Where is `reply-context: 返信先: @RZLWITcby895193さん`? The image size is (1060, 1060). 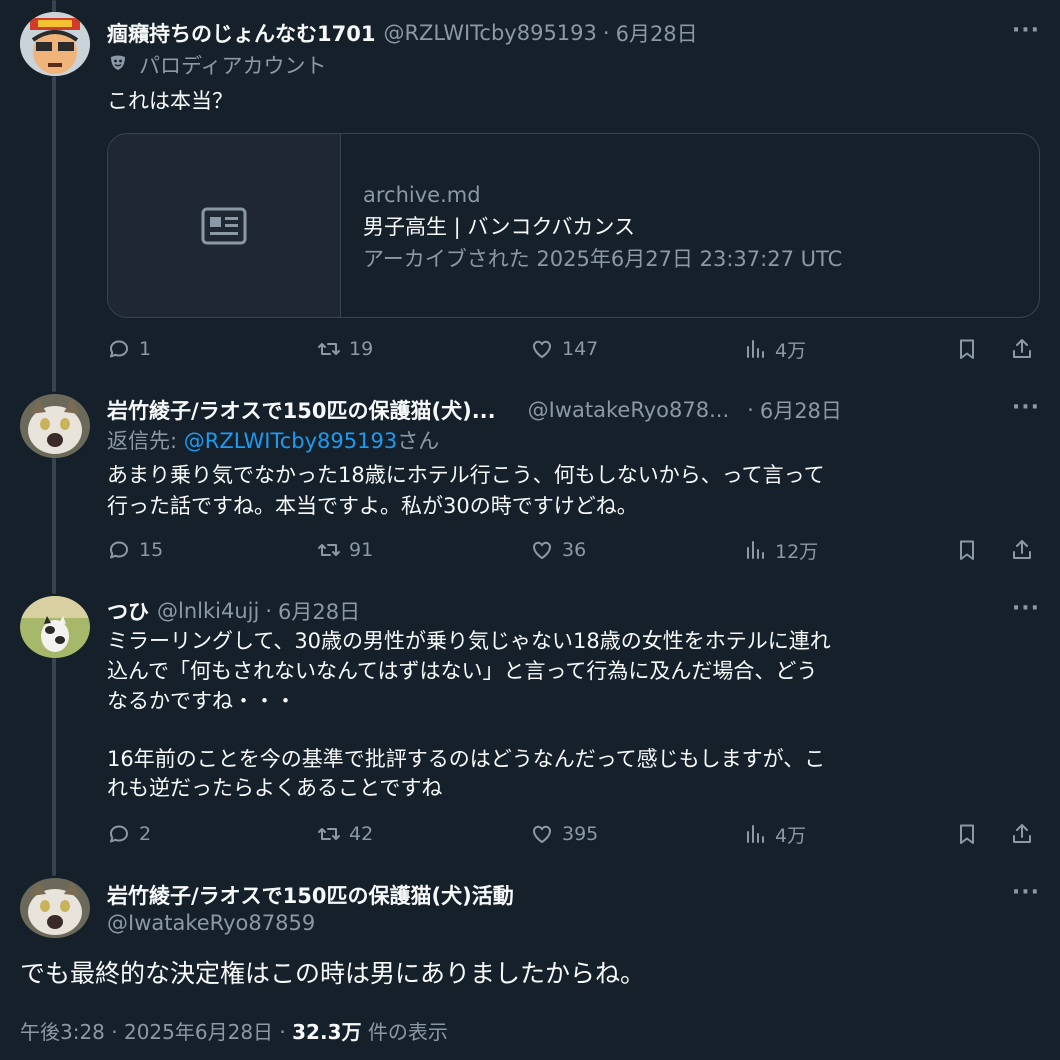
reply-context: 返信先: @RZLWITcby895193さん is located at coordinates (273, 441).